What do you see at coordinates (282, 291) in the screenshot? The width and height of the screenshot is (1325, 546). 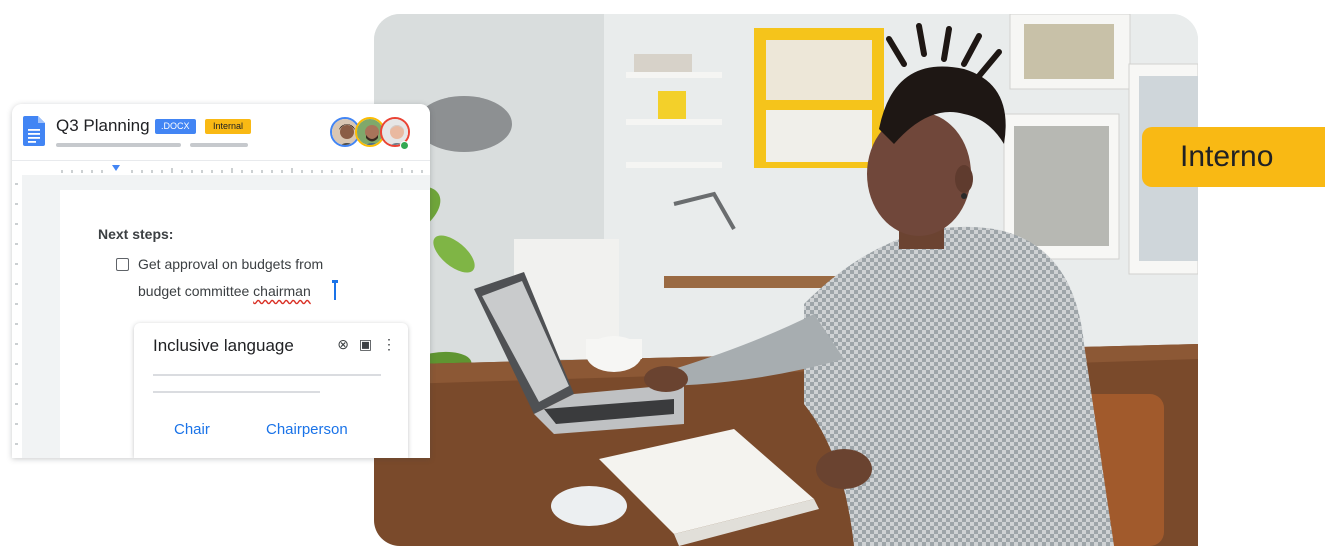 I see `flagged-word: chairman` at bounding box center [282, 291].